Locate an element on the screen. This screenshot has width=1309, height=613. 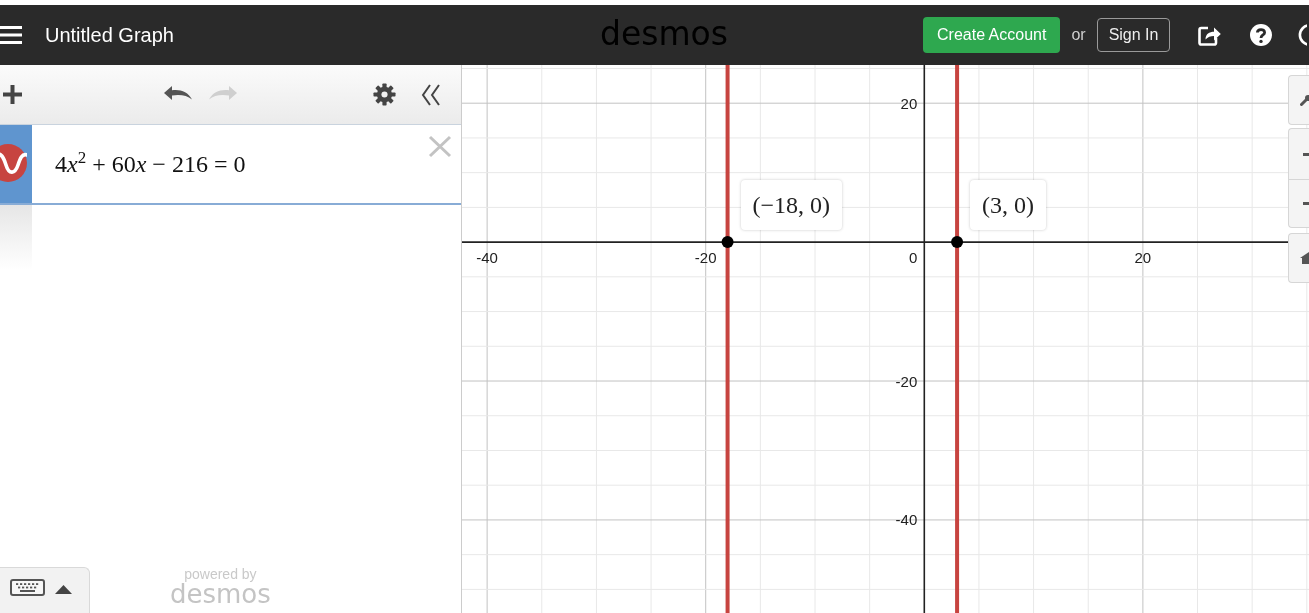
plus-icon is located at coordinates (12, 94).